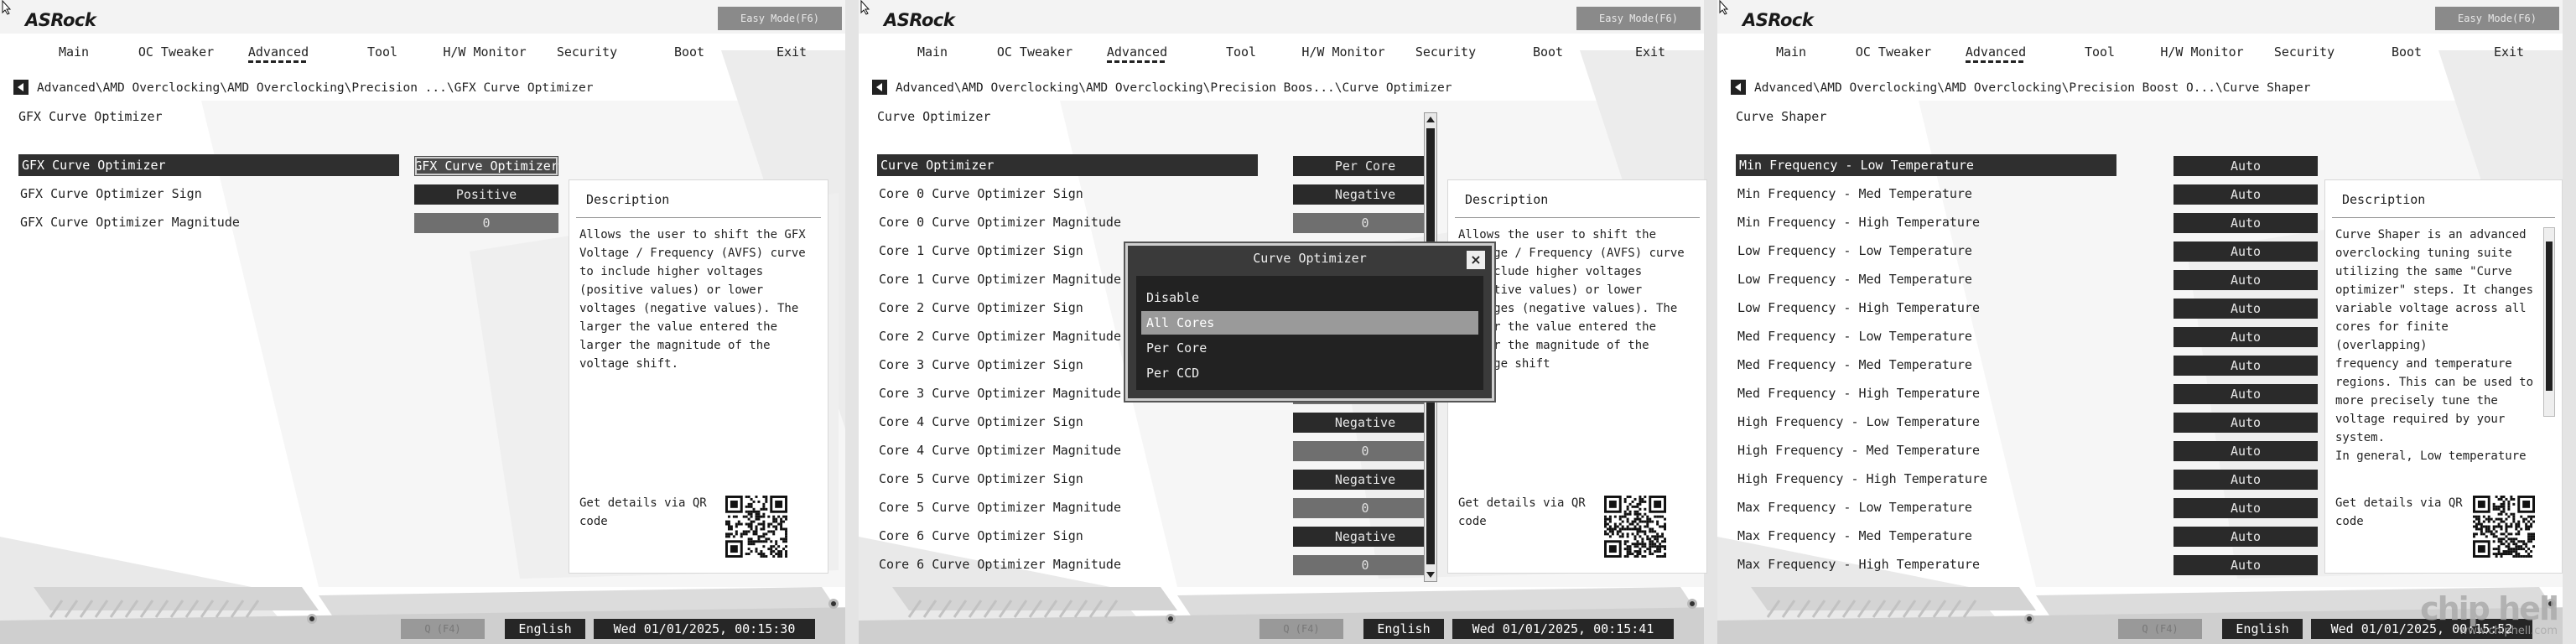  I want to click on dialog-option: Per Core, so click(1309, 348).